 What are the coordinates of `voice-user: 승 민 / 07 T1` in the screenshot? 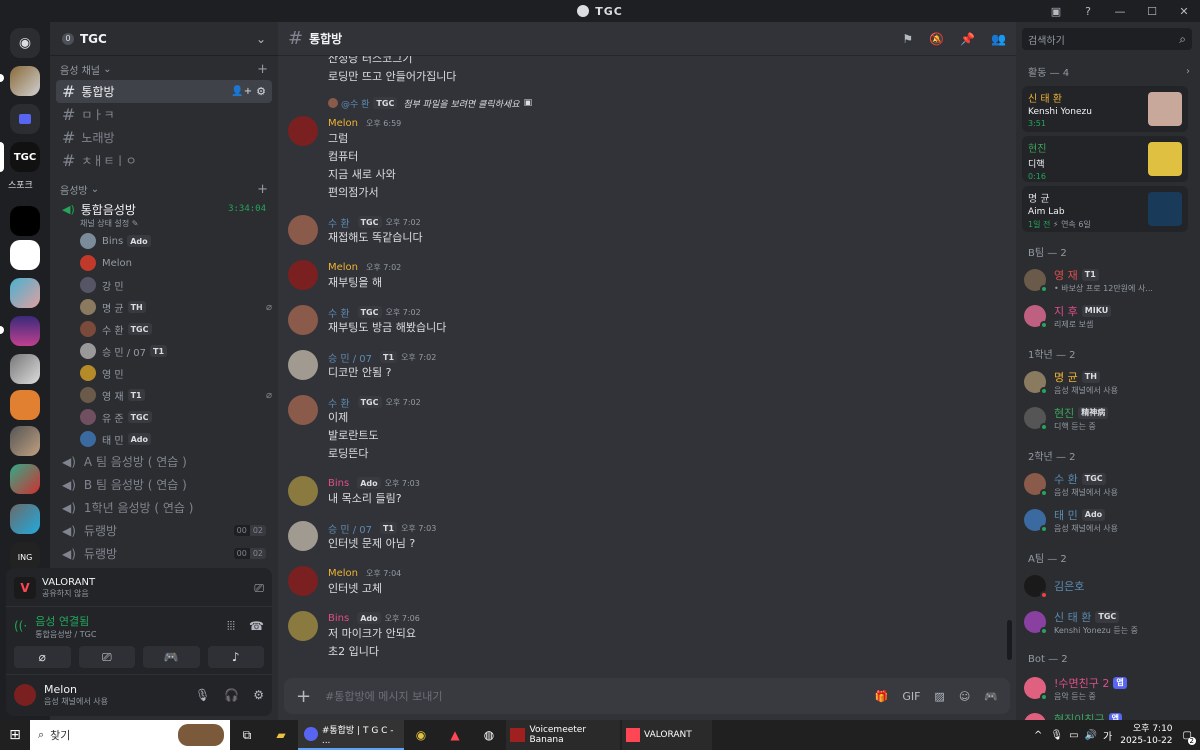 It's located at (164, 351).